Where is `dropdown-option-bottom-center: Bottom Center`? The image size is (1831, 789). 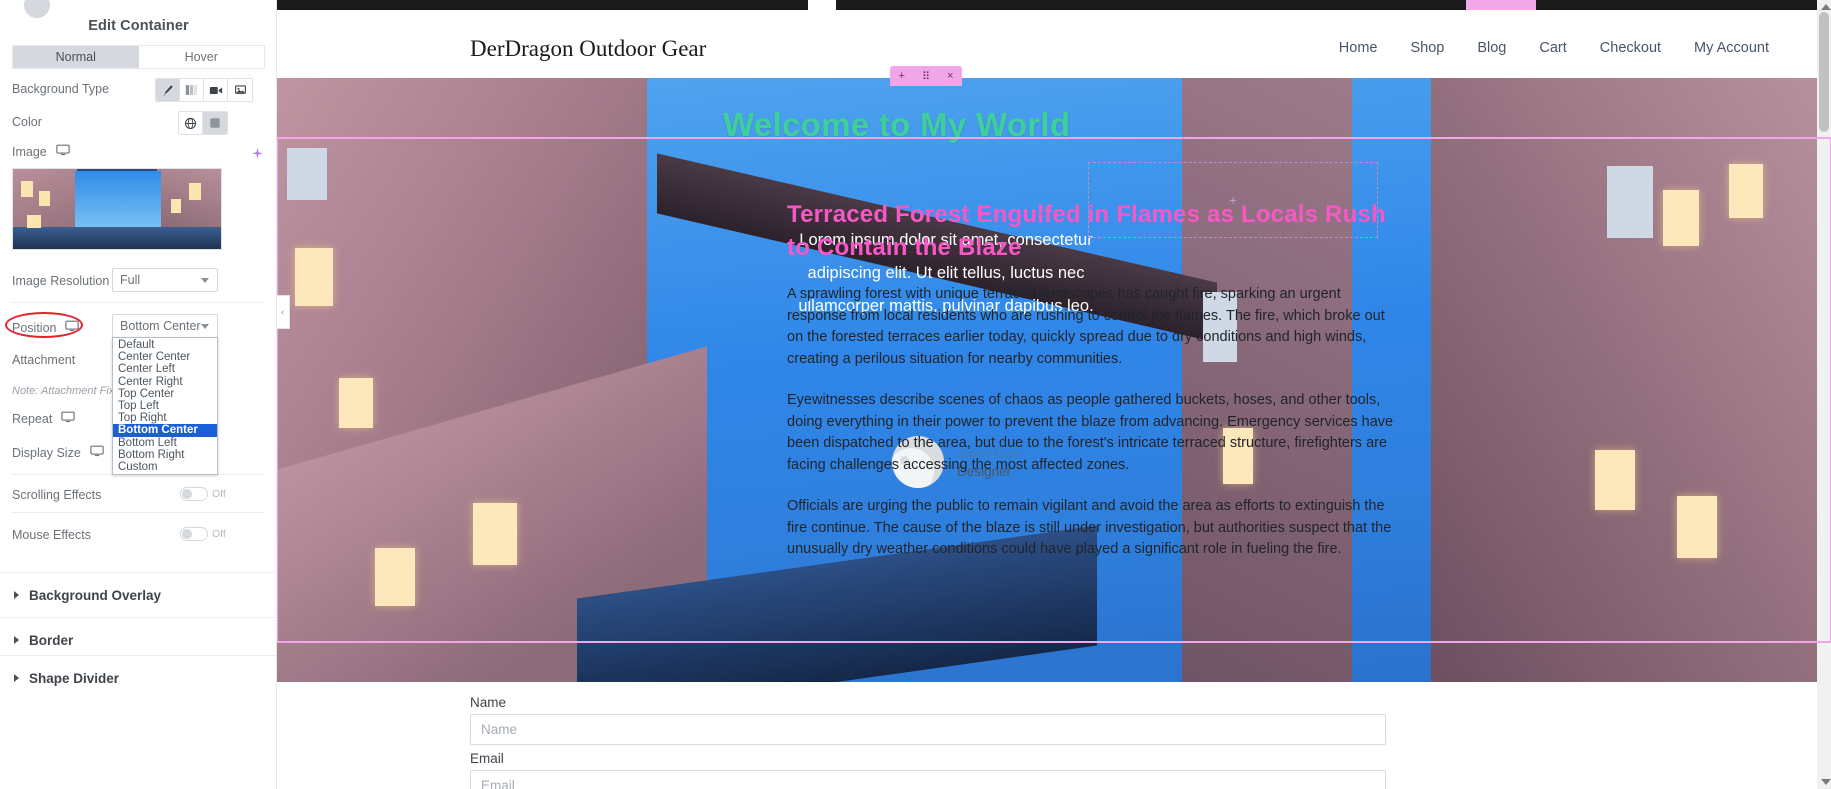 dropdown-option-bottom-center: Bottom Center is located at coordinates (165, 430).